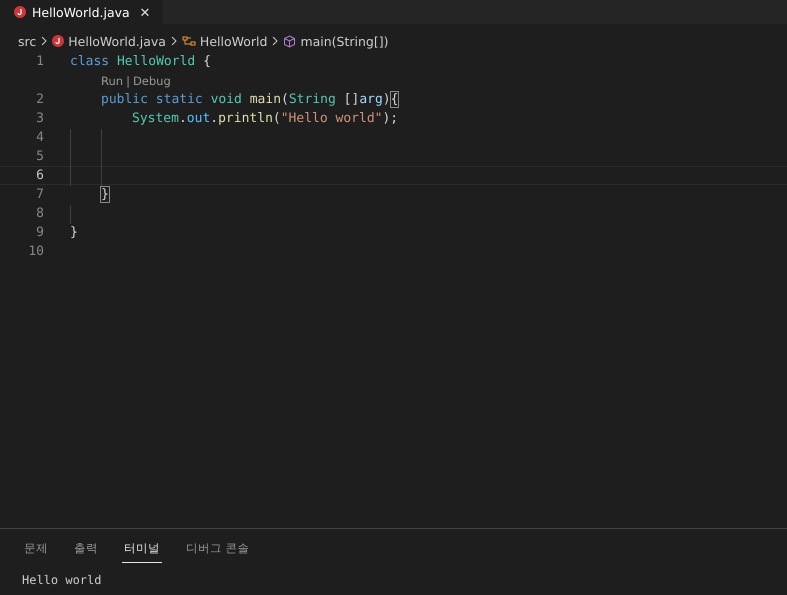 Image resolution: width=787 pixels, height=595 pixels. What do you see at coordinates (86, 552) in the screenshot?
I see `panel-tab: 출력` at bounding box center [86, 552].